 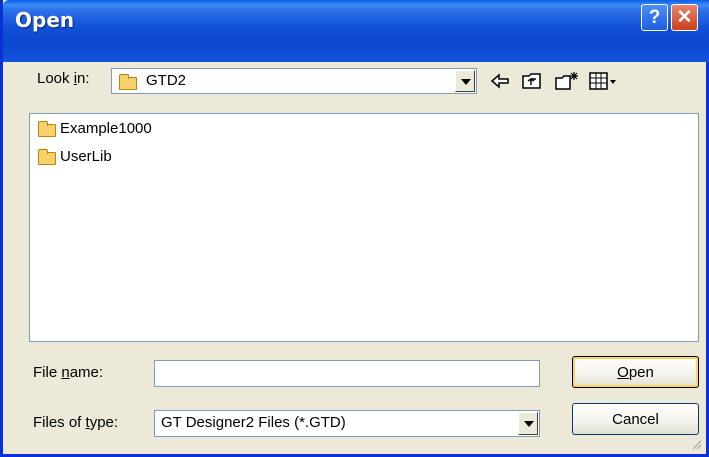 I want to click on resize-grip-icon, so click(x=696, y=444).